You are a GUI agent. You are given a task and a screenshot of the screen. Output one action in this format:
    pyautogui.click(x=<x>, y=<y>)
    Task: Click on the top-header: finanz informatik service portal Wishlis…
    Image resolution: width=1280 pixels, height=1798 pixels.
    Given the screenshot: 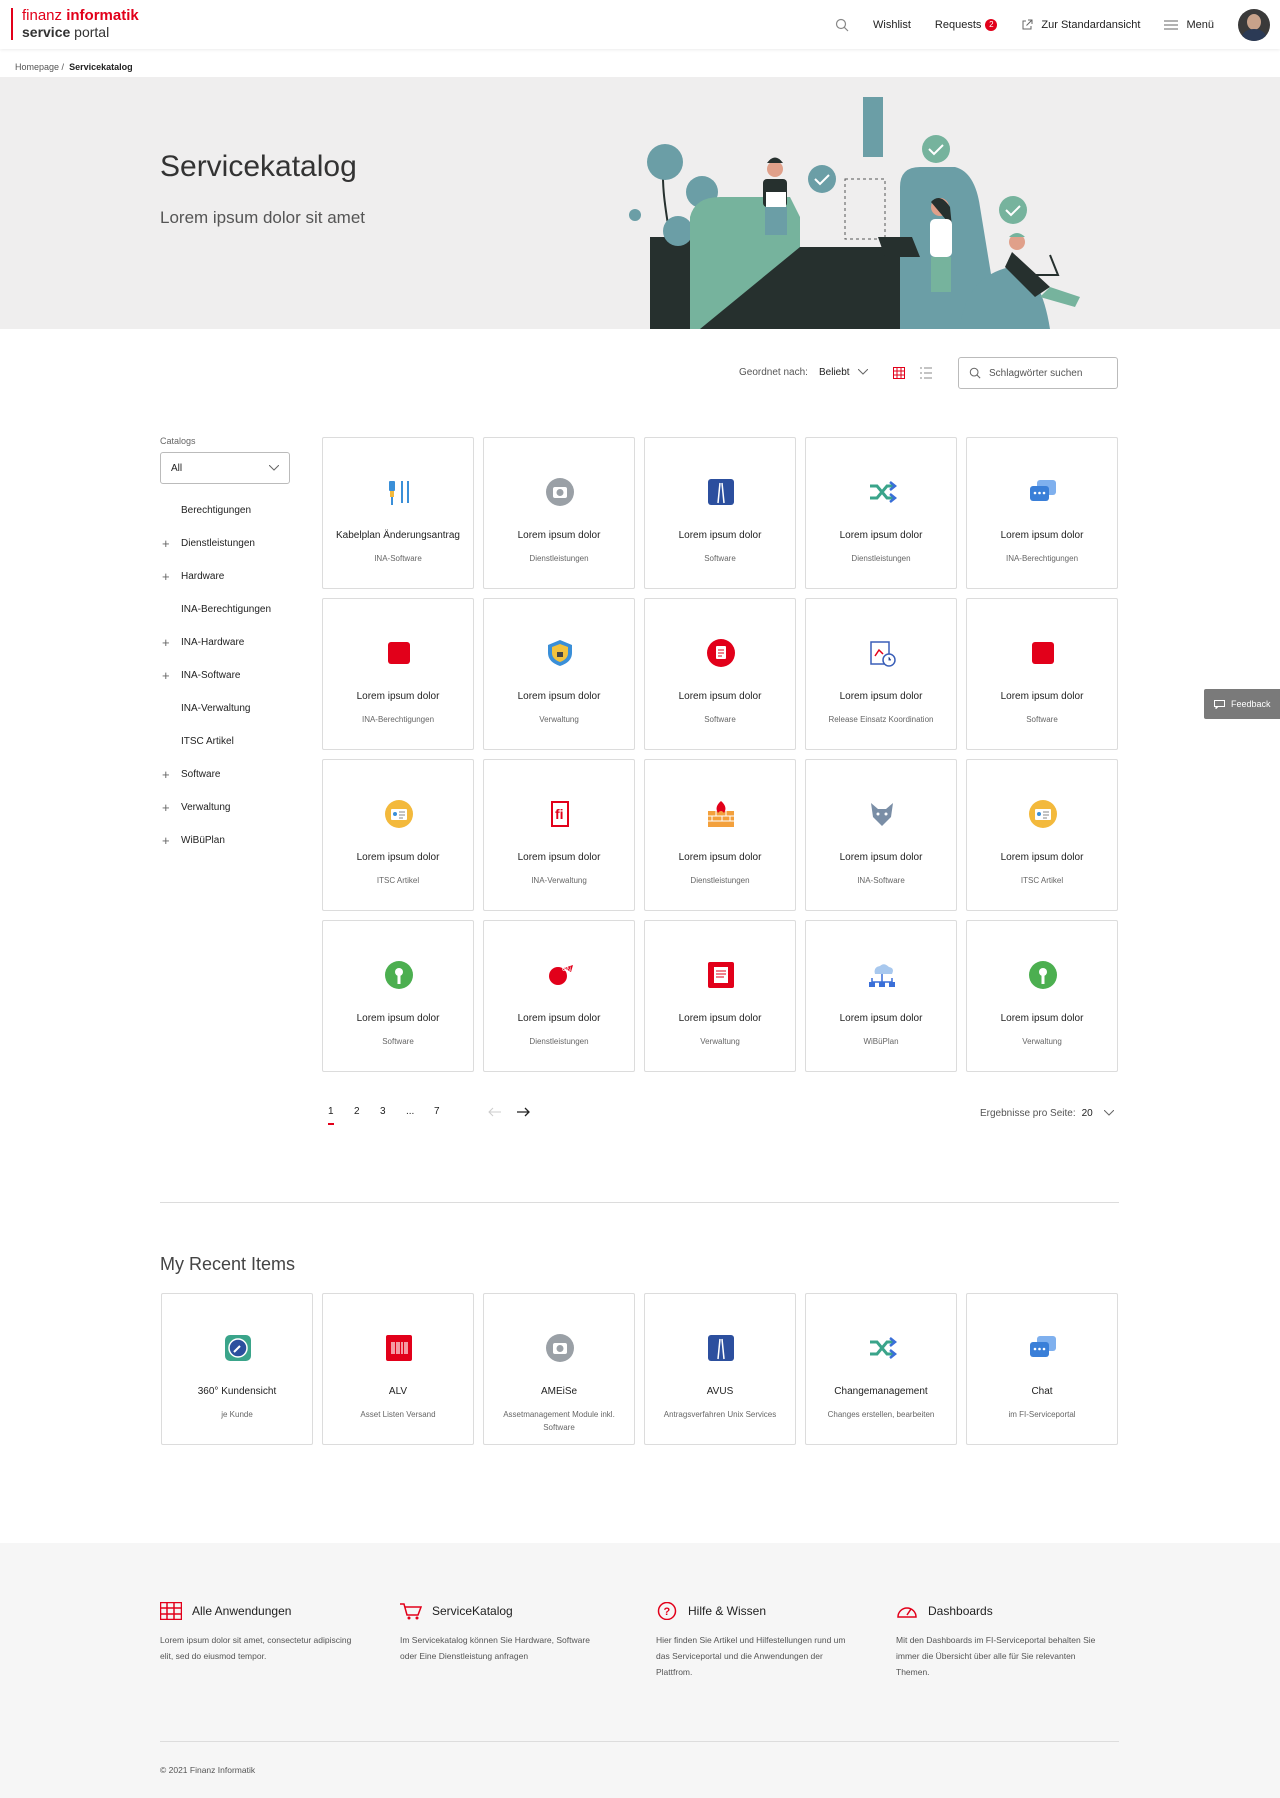 What is the action you would take?
    pyautogui.click(x=640, y=24)
    